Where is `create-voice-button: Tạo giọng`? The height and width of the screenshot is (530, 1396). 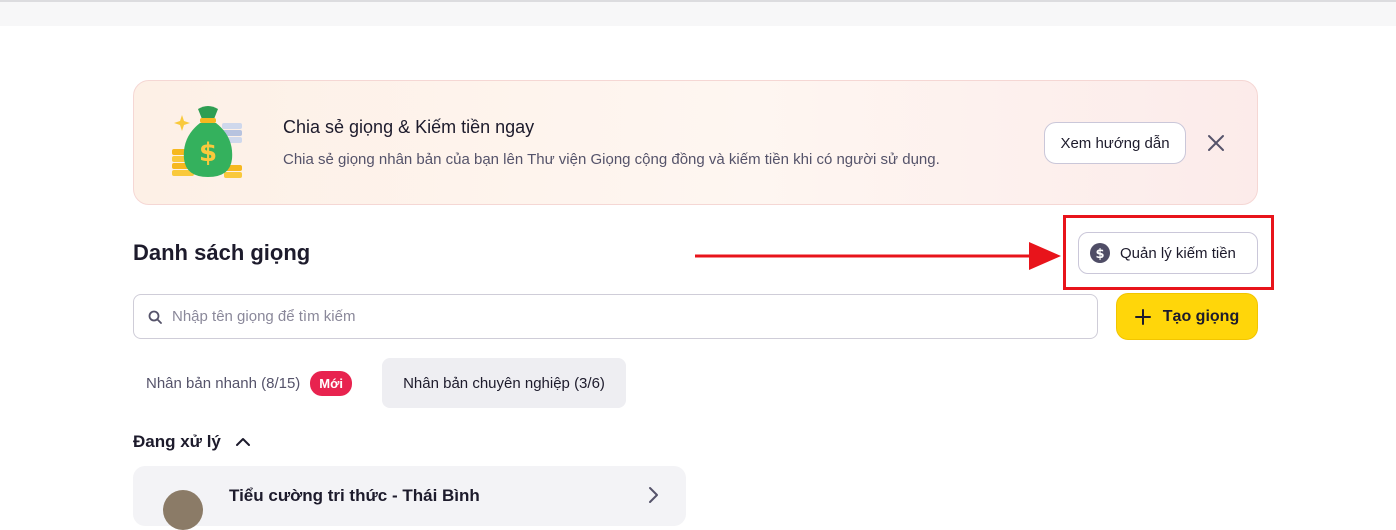 create-voice-button: Tạo giọng is located at coordinates (1187, 316).